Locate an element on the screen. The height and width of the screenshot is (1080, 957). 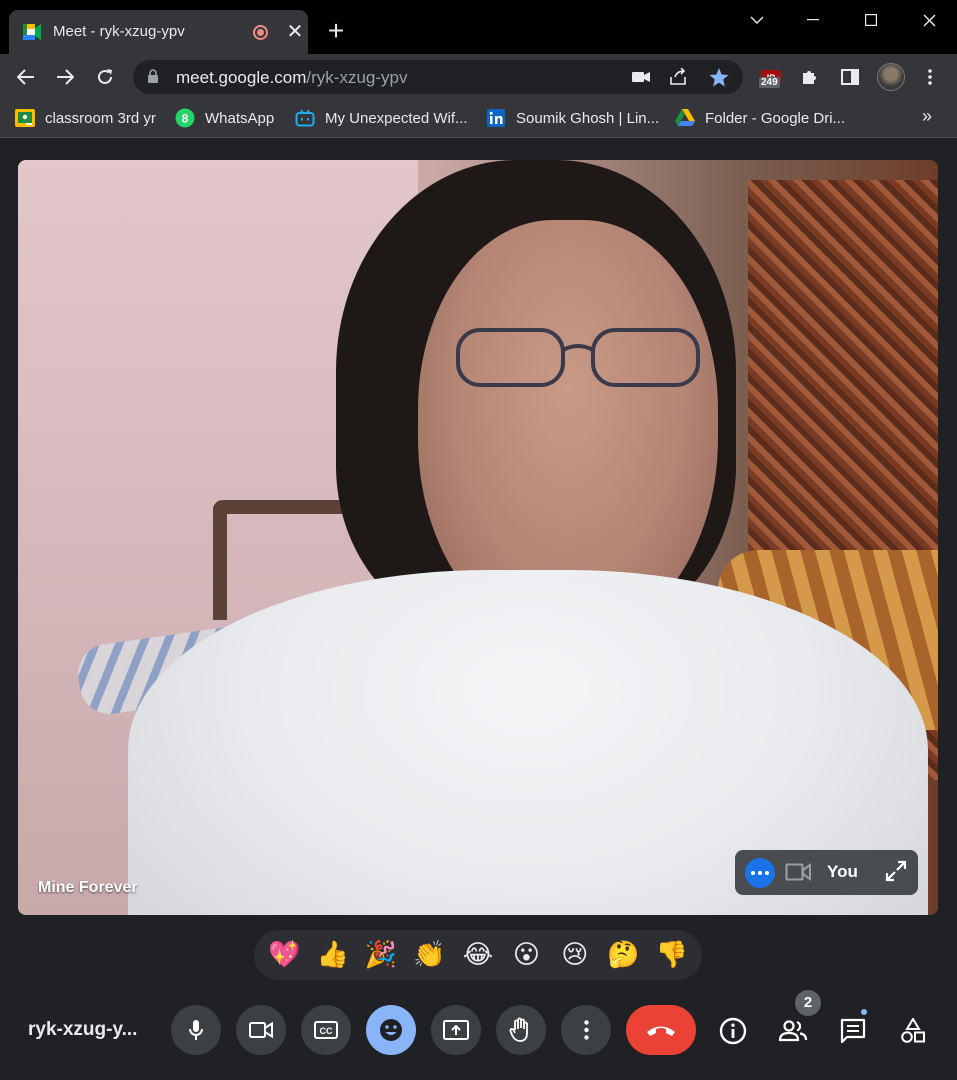
reaction-surprised: 😮 is located at coordinates (526, 955).